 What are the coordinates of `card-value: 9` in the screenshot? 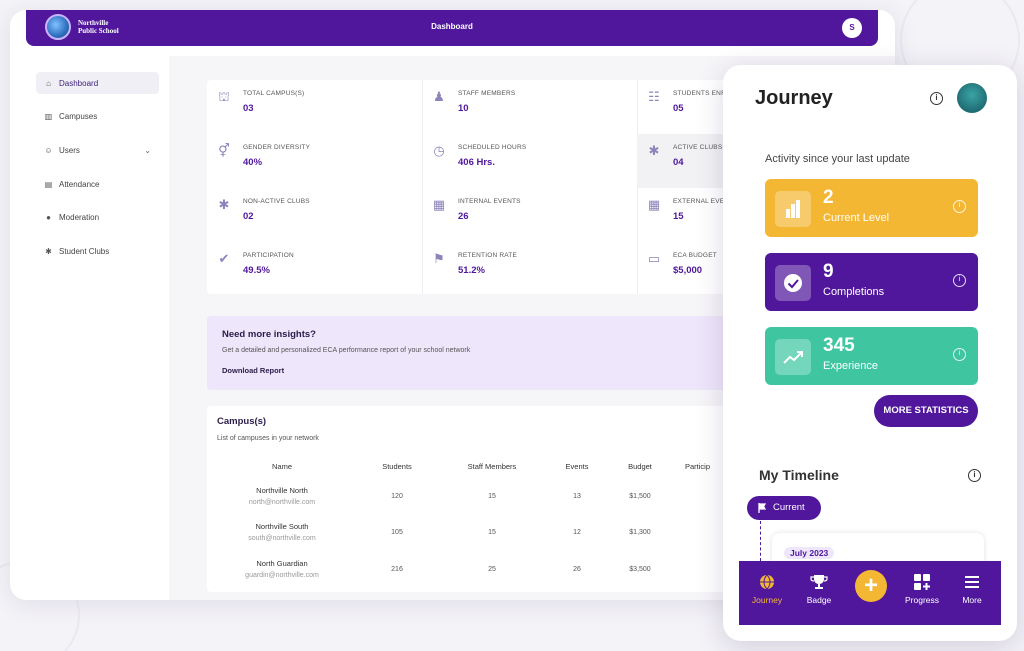 It's located at (828, 271).